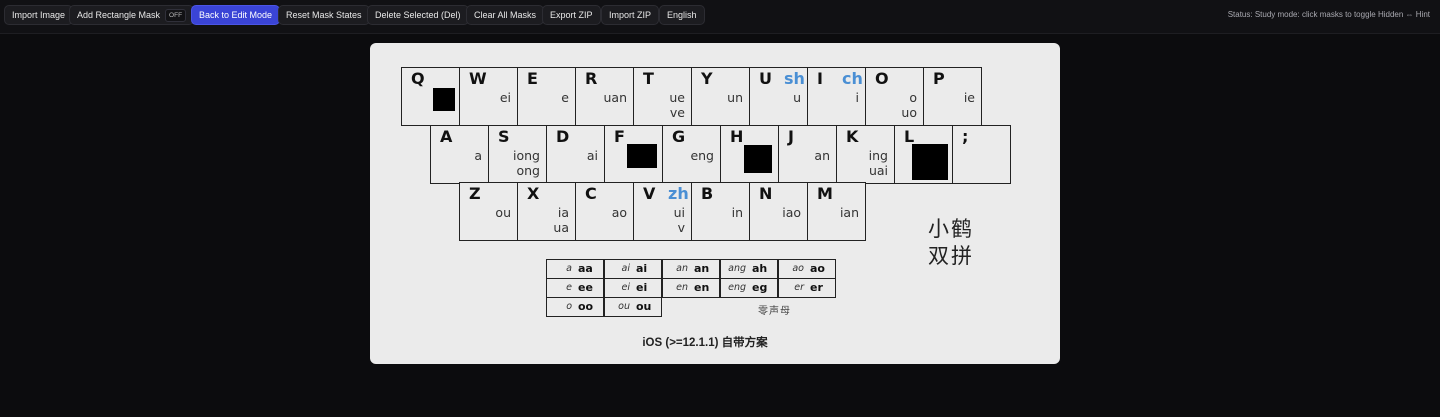 The height and width of the screenshot is (417, 1440). I want to click on key-finals: o uo, so click(909, 105).